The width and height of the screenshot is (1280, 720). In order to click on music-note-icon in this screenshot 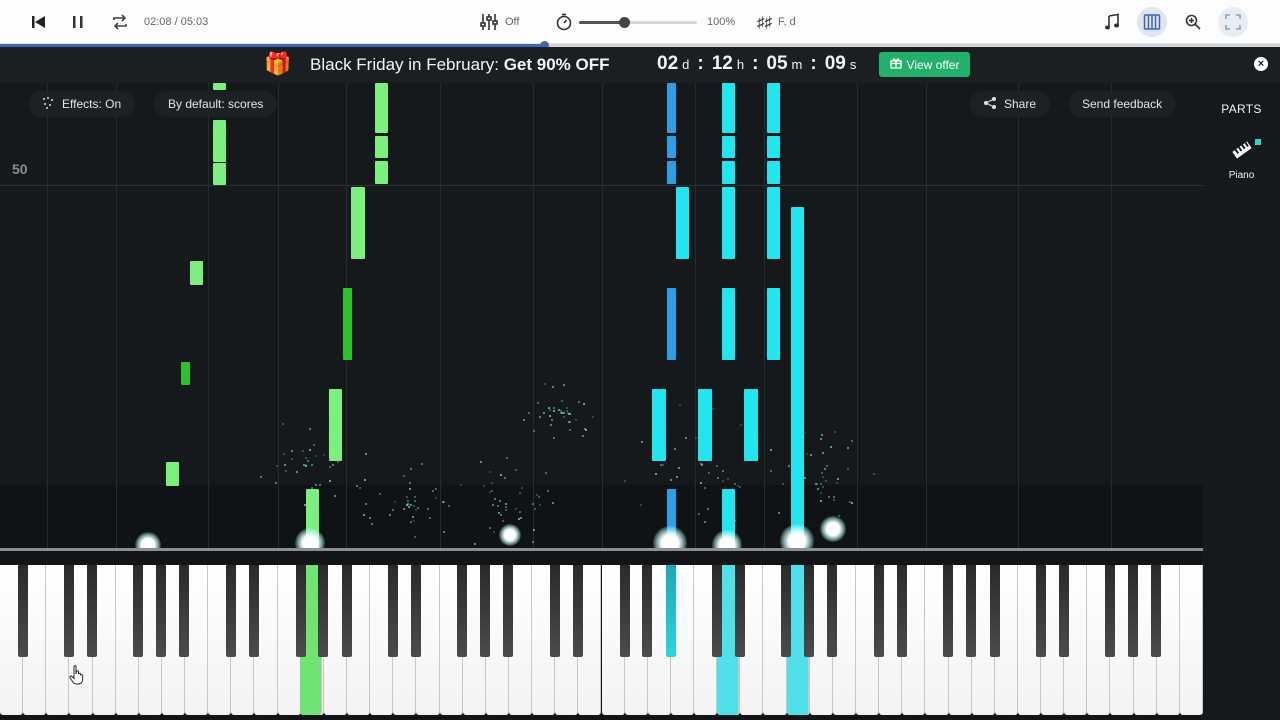, I will do `click(1112, 22)`.